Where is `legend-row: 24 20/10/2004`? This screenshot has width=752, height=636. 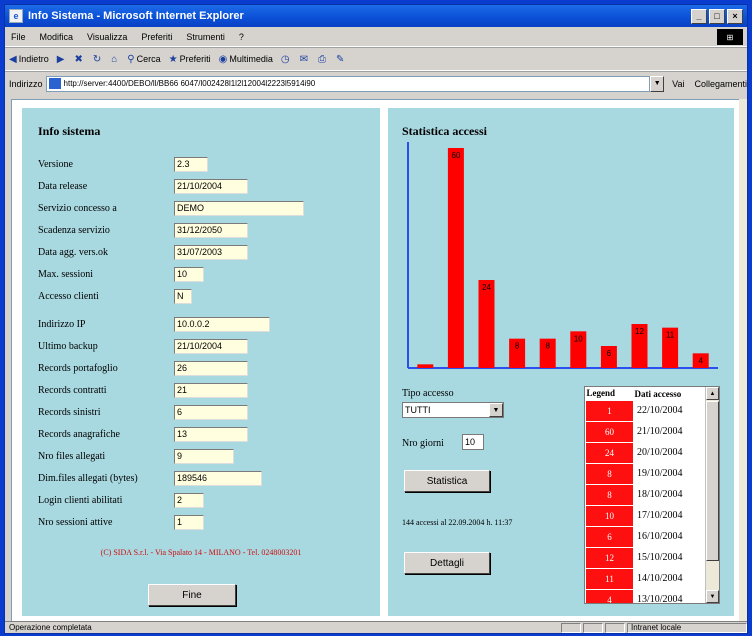 legend-row: 24 20/10/2004 is located at coordinates (645, 452).